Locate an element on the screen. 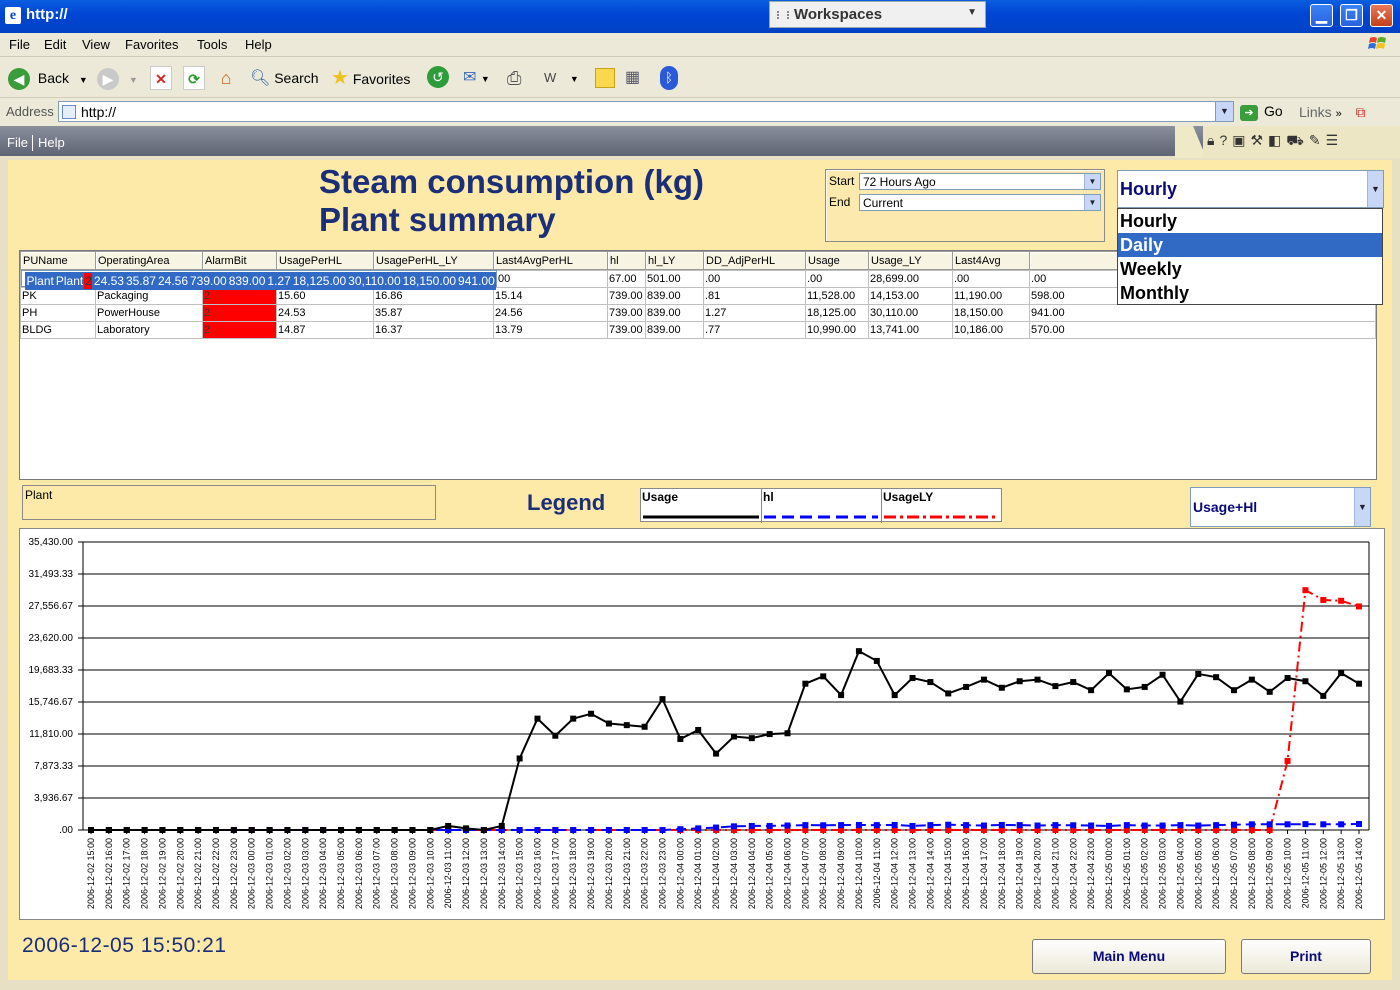 Image resolution: width=1400 pixels, height=990 pixels. workspaces-dropdown: Workspaces ▼ is located at coordinates (877, 14).